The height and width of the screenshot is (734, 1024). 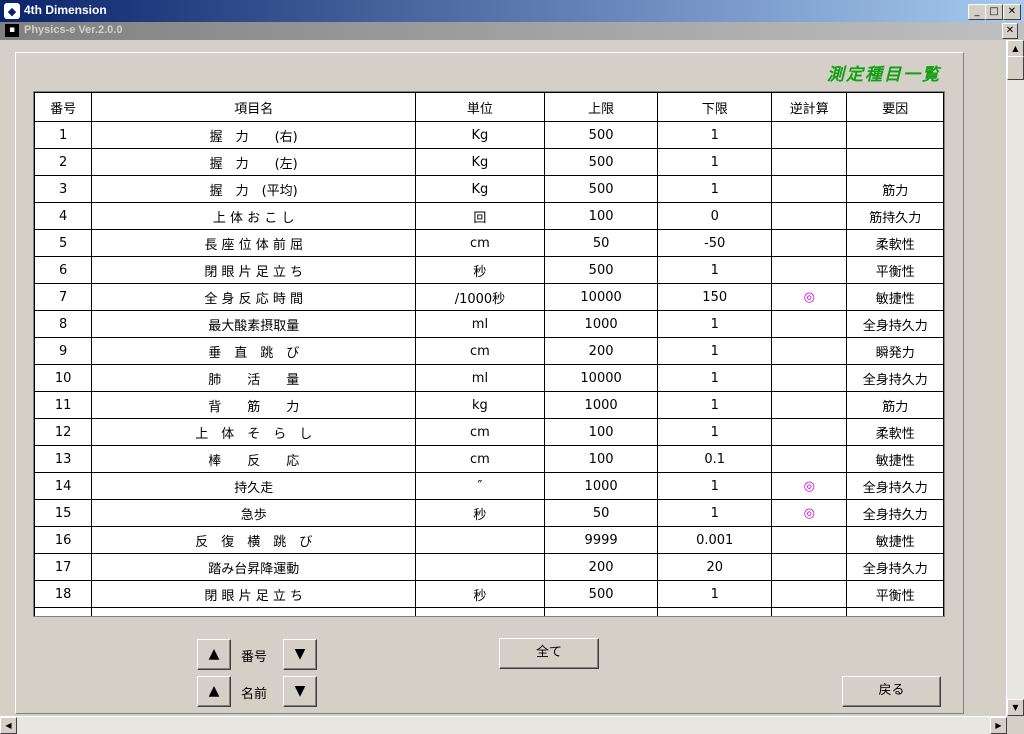 I want to click on cell-number: 9, so click(x=63, y=351).